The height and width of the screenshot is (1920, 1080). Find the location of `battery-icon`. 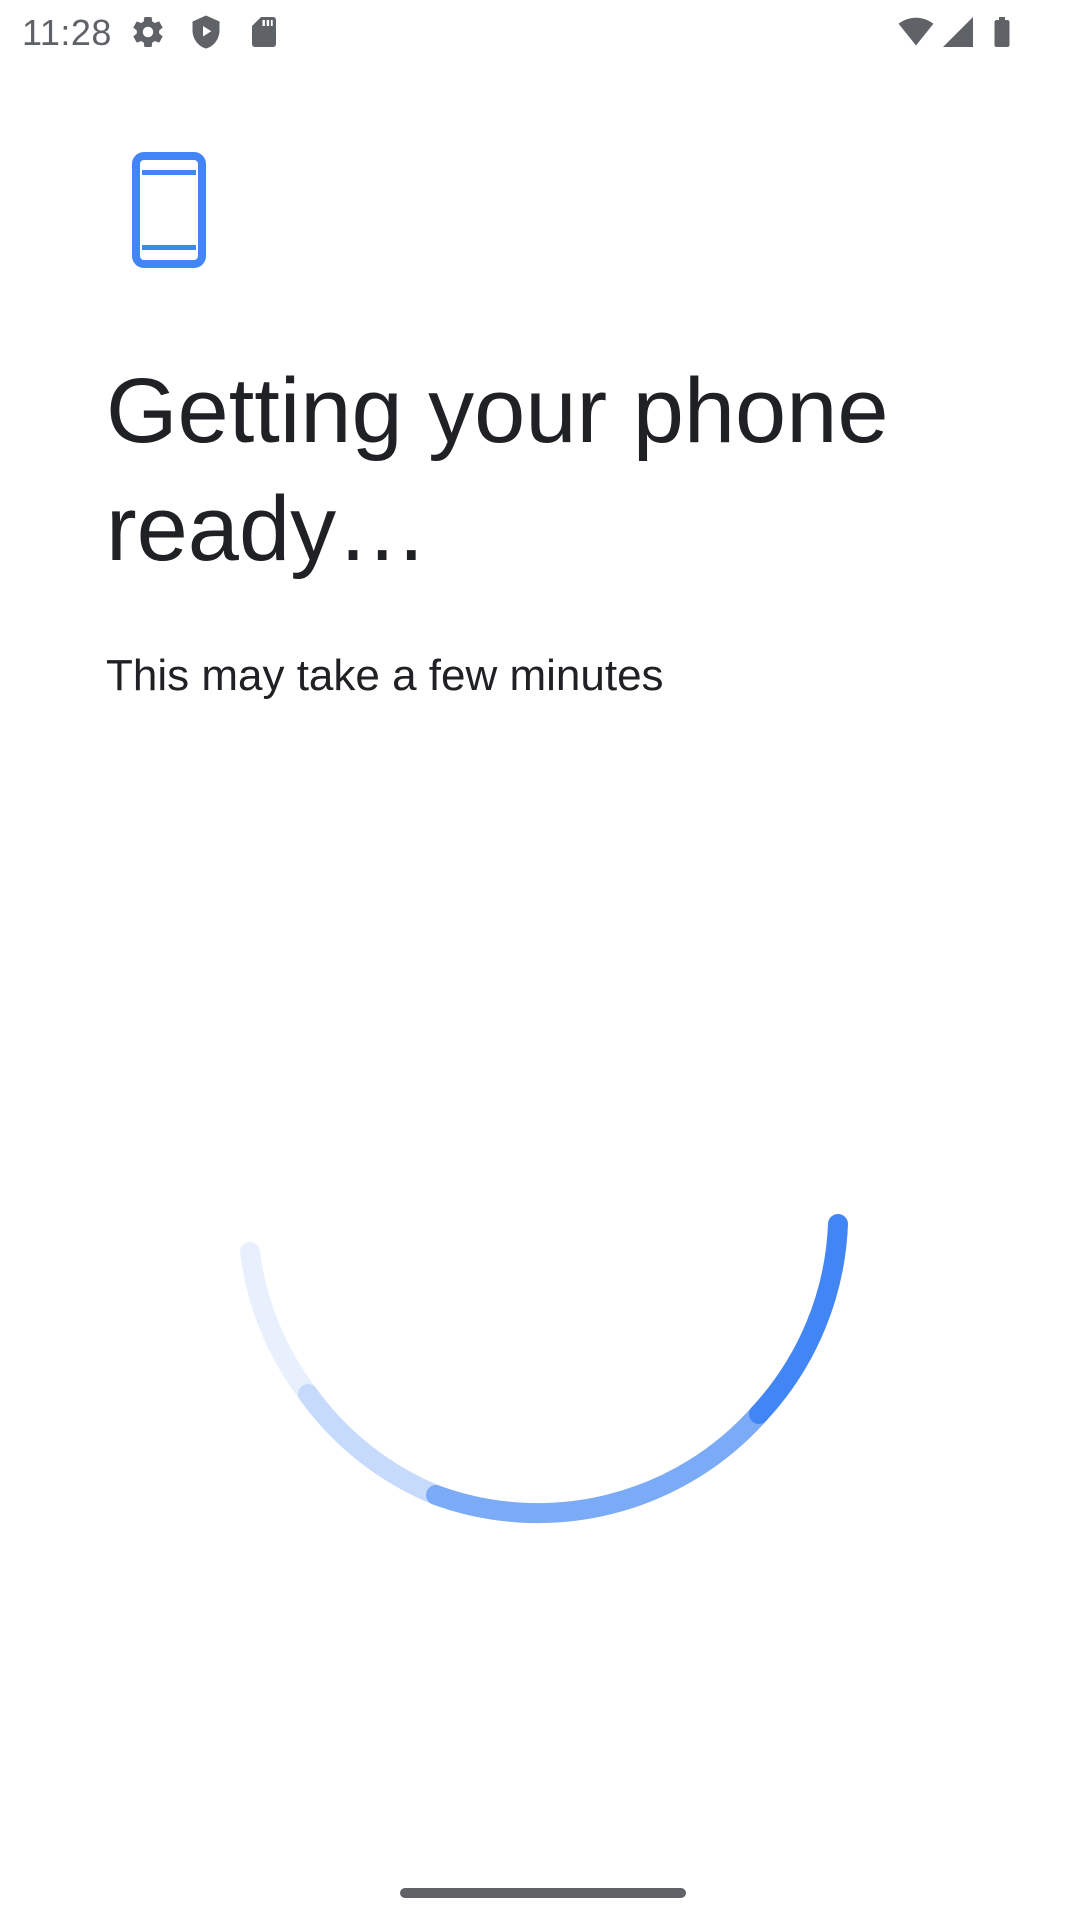

battery-icon is located at coordinates (1002, 32).